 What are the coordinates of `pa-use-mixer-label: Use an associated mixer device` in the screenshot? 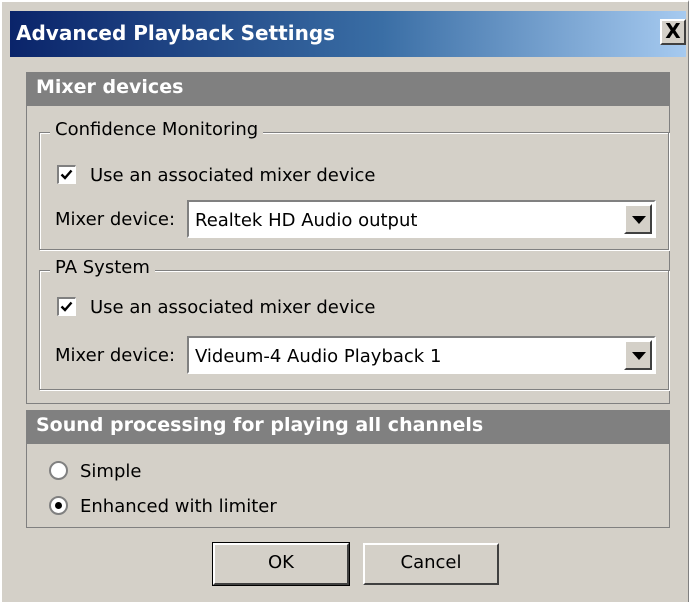 It's located at (232, 307).